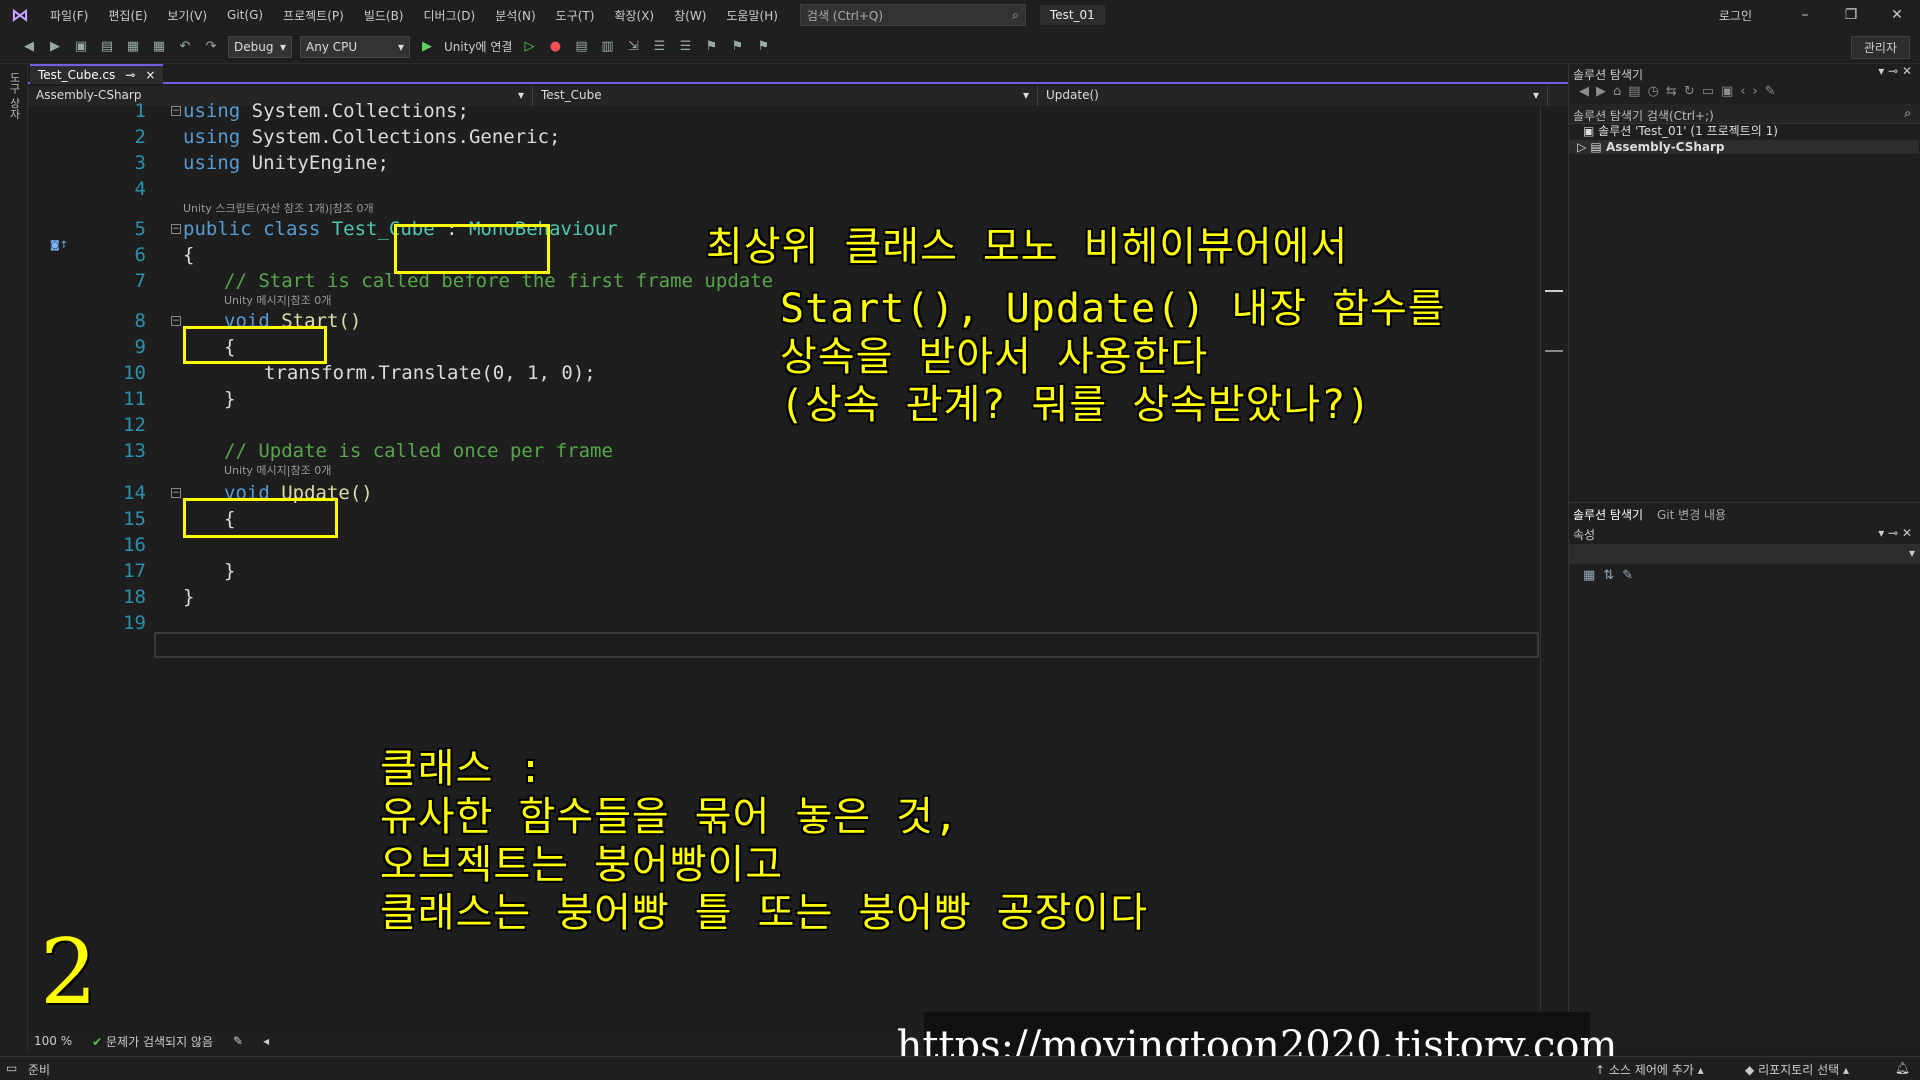  Describe the element at coordinates (1554, 568) in the screenshot. I see `vertical-scrollbar` at that location.